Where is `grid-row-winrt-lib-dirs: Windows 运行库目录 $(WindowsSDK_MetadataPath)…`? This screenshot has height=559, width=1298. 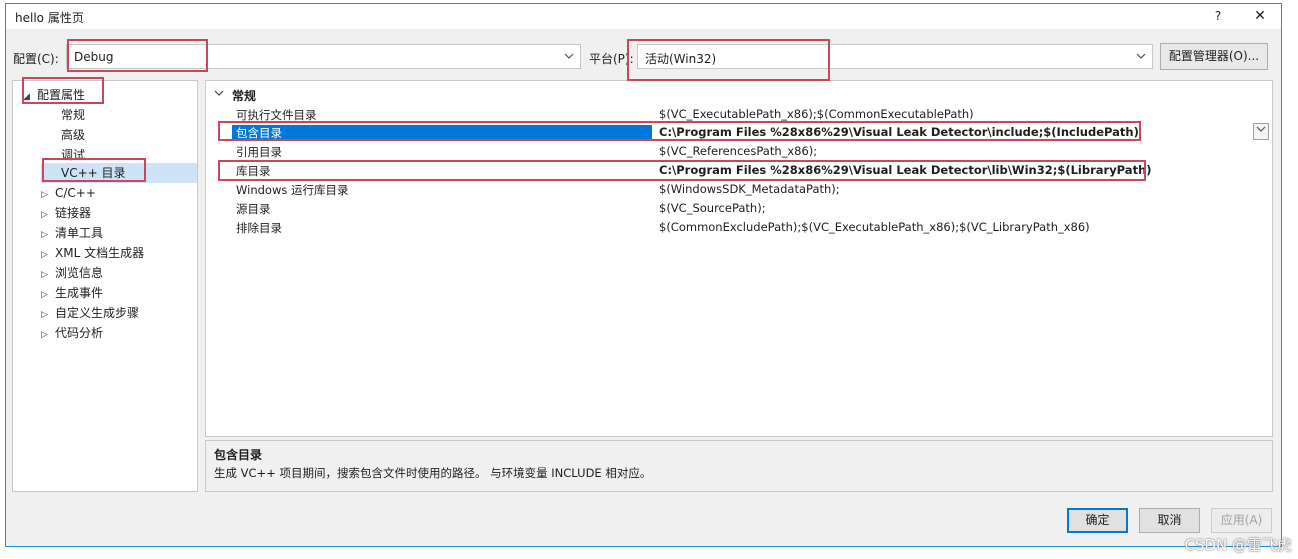
grid-row-winrt-lib-dirs: Windows 运行库目录 $(WindowsSDK_MetadataPath)… is located at coordinates (739, 189).